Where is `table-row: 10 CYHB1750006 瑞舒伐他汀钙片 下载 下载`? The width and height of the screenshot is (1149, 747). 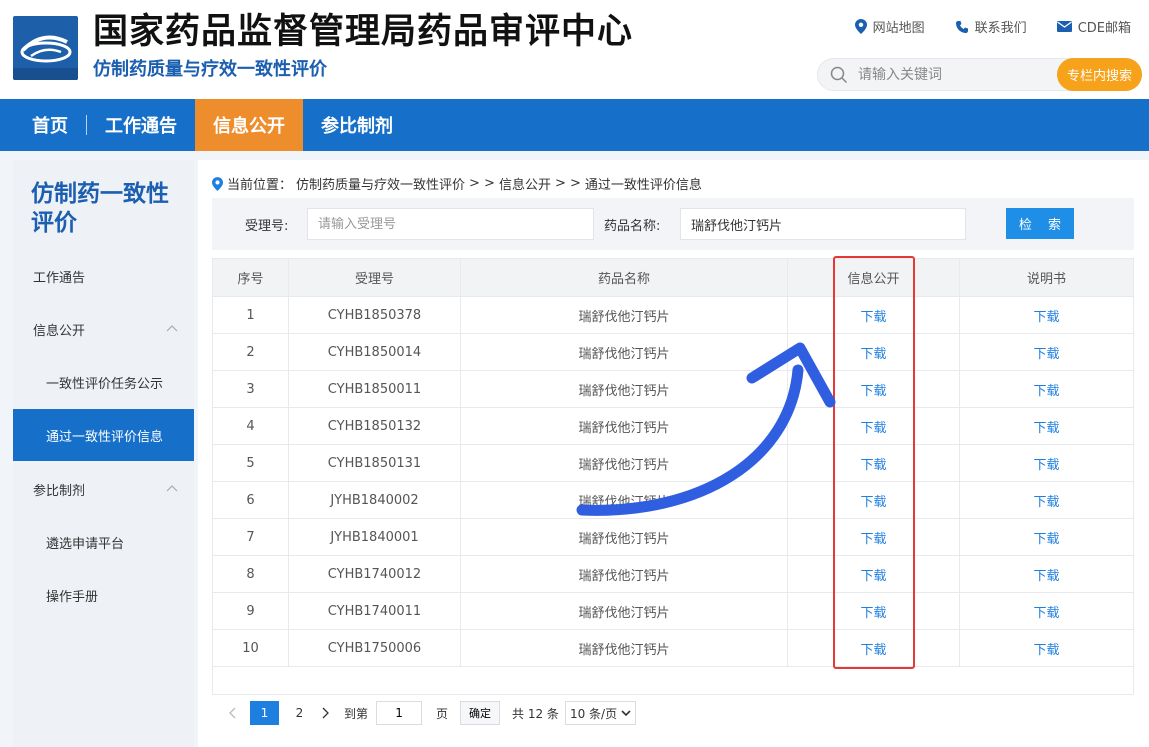 table-row: 10 CYHB1750006 瑞舒伐他汀钙片 下载 下载 is located at coordinates (673, 648).